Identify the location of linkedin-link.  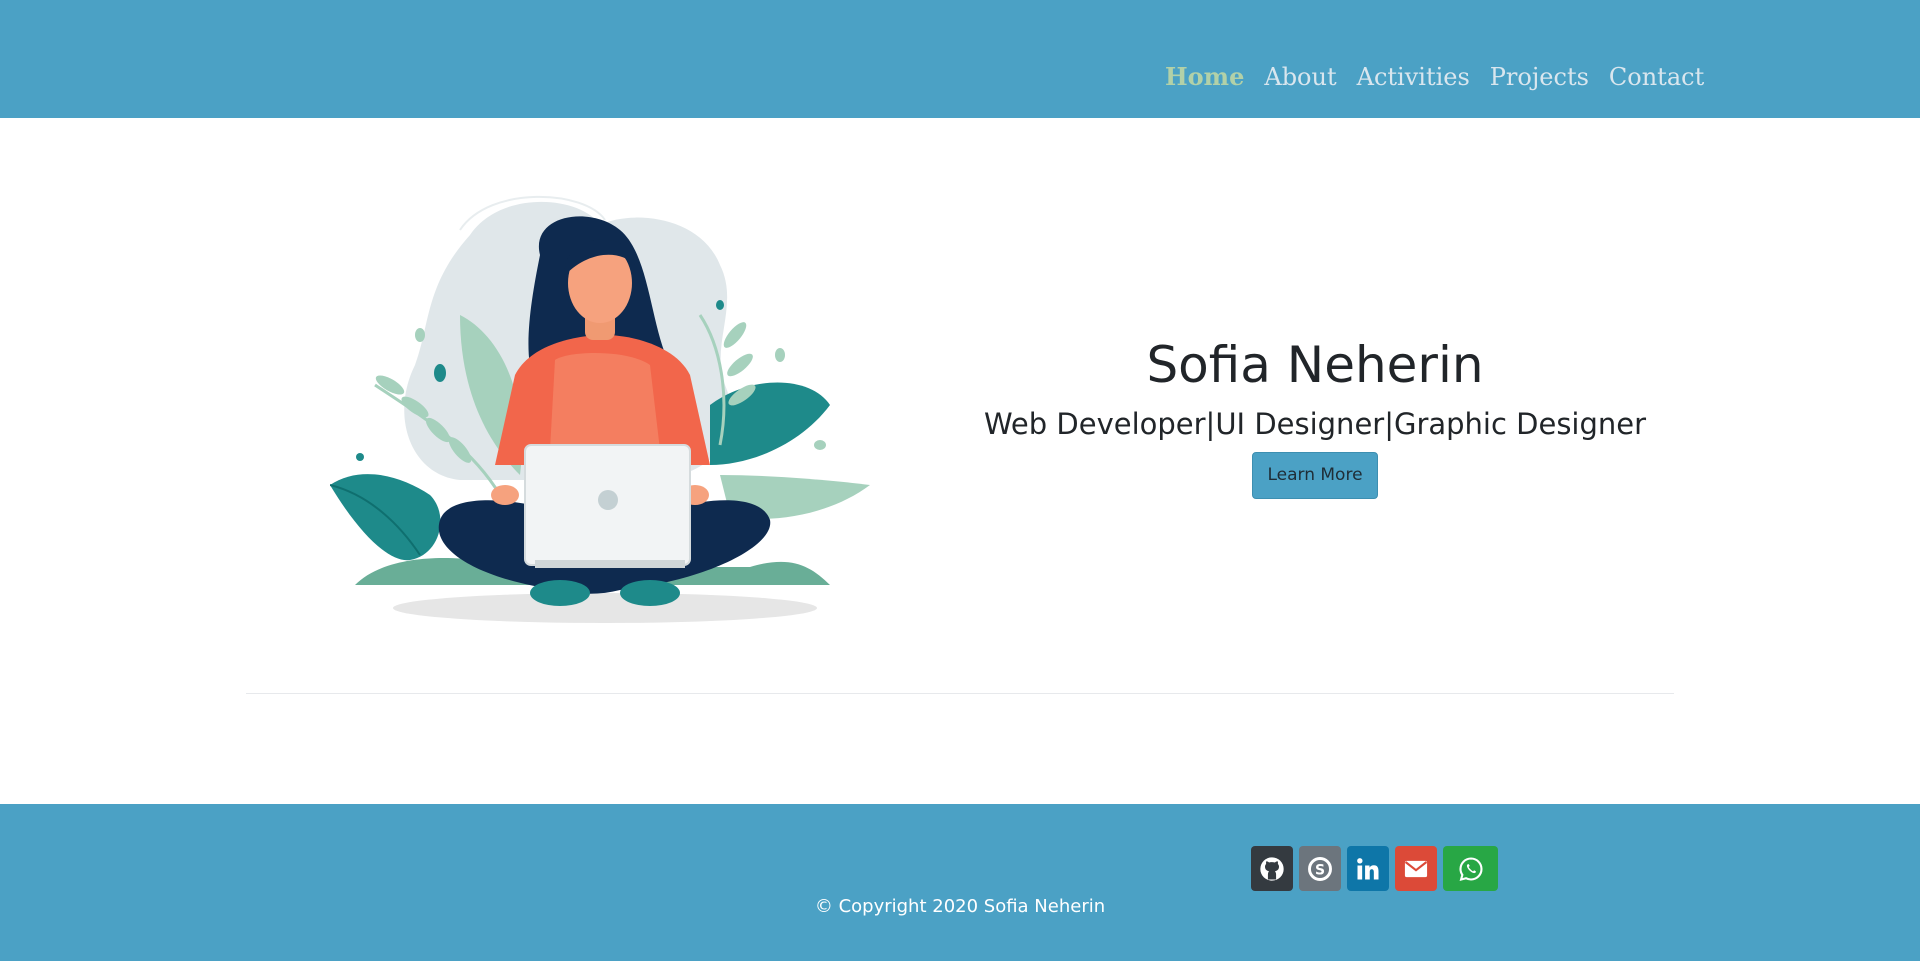
(1368, 868).